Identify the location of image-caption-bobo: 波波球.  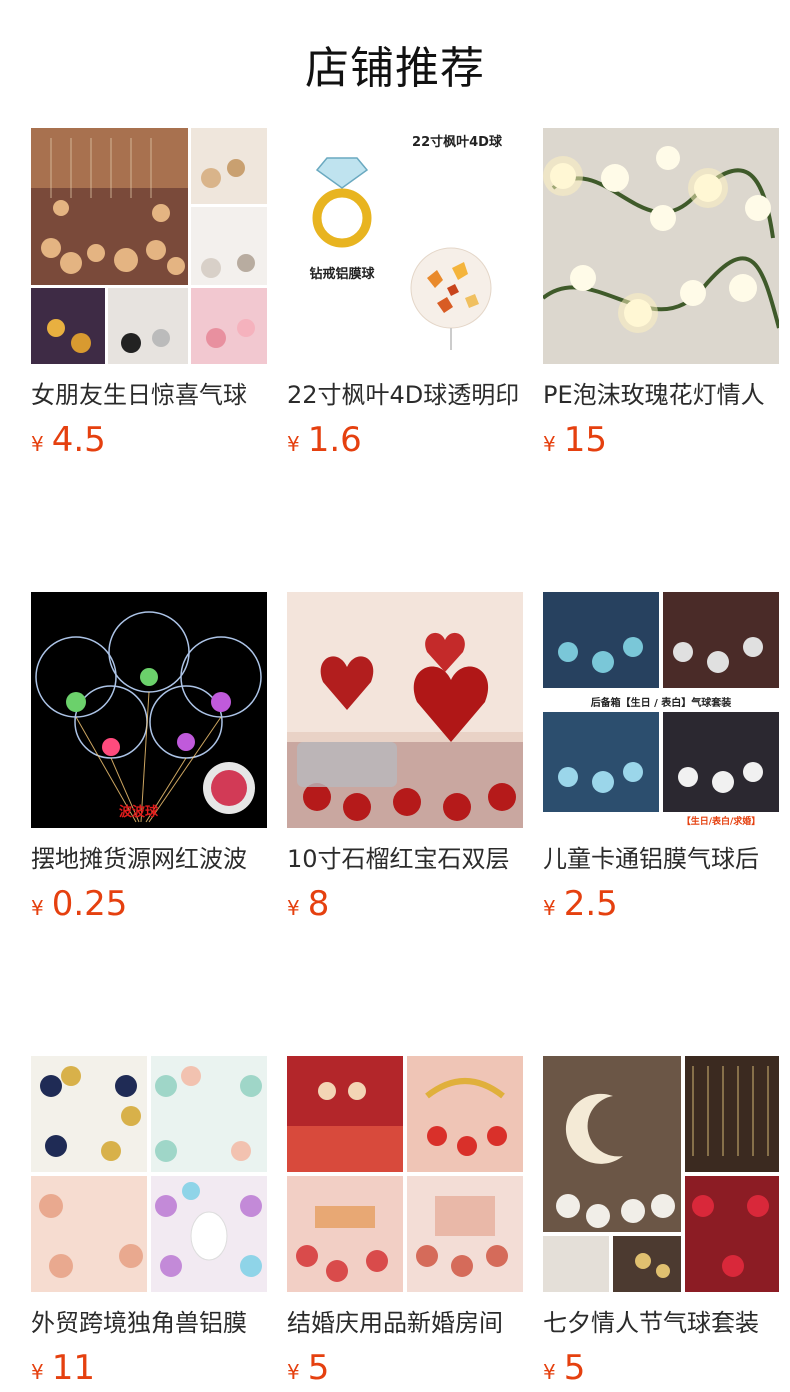
(139, 812).